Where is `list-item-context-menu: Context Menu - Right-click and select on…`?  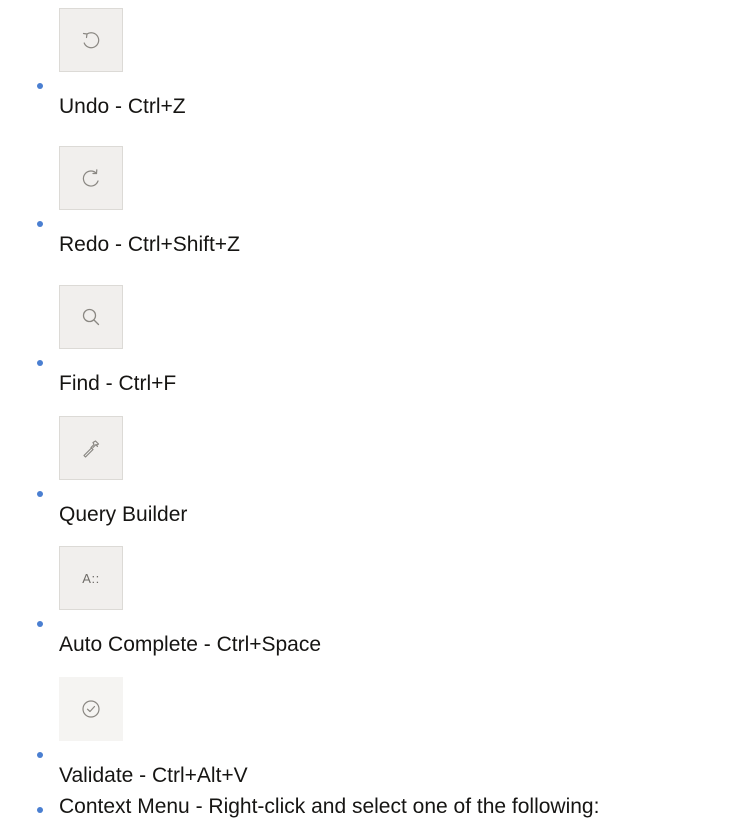 list-item-context-menu: Context Menu - Right-click and select on… is located at coordinates (373, 810).